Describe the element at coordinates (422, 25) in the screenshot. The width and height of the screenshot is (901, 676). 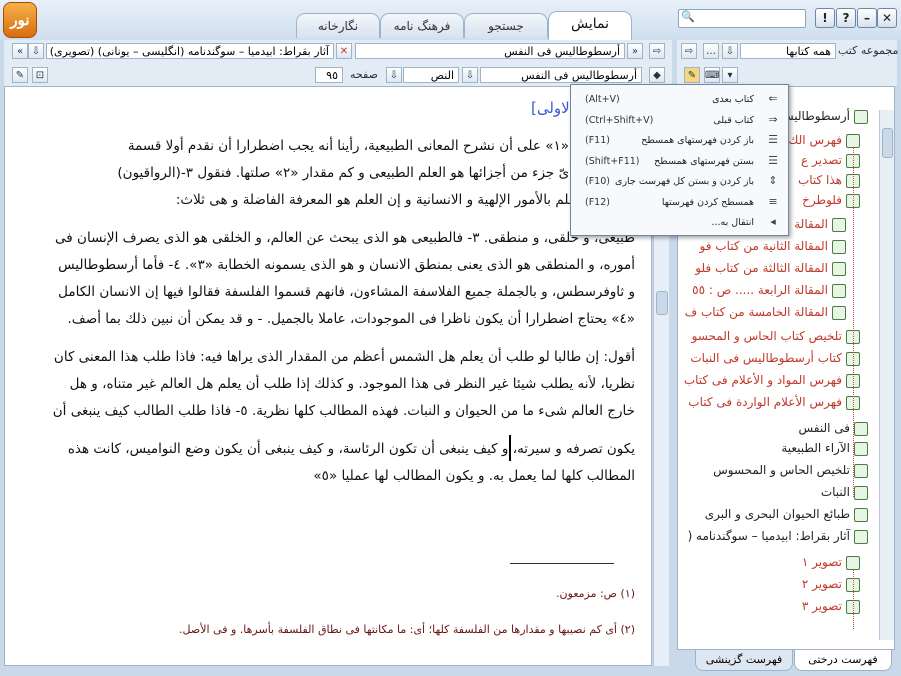
I see `tab-dictionary: فرهنگ نامه` at that location.